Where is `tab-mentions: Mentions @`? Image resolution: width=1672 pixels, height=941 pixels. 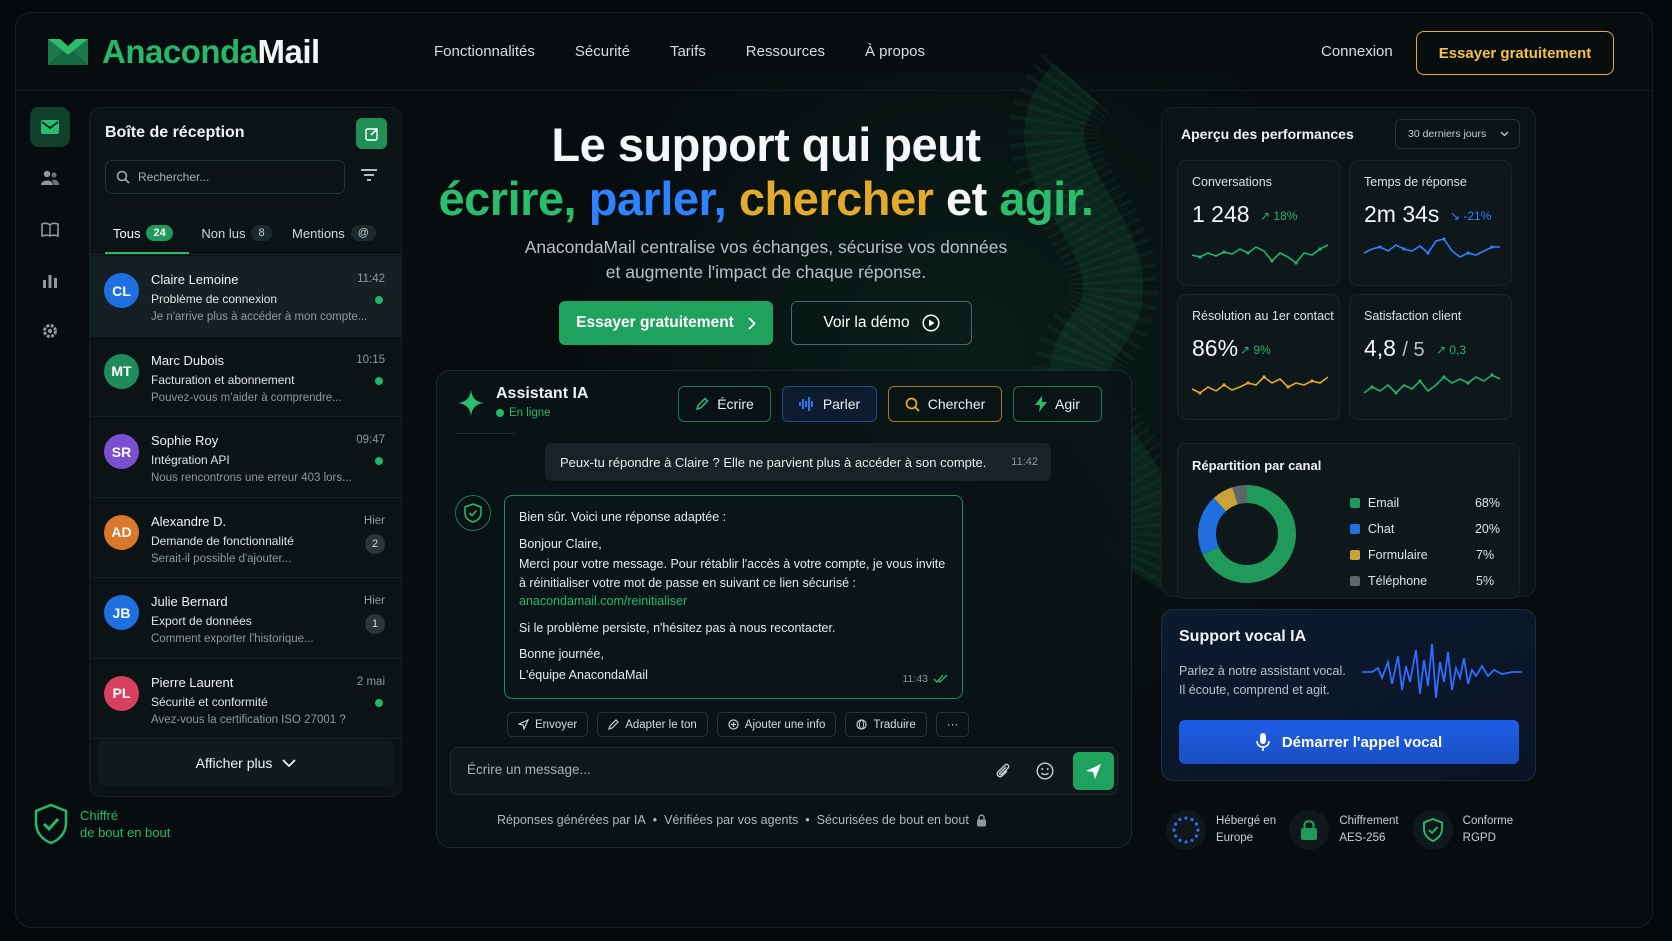
tab-mentions: Mentions @ is located at coordinates (334, 233).